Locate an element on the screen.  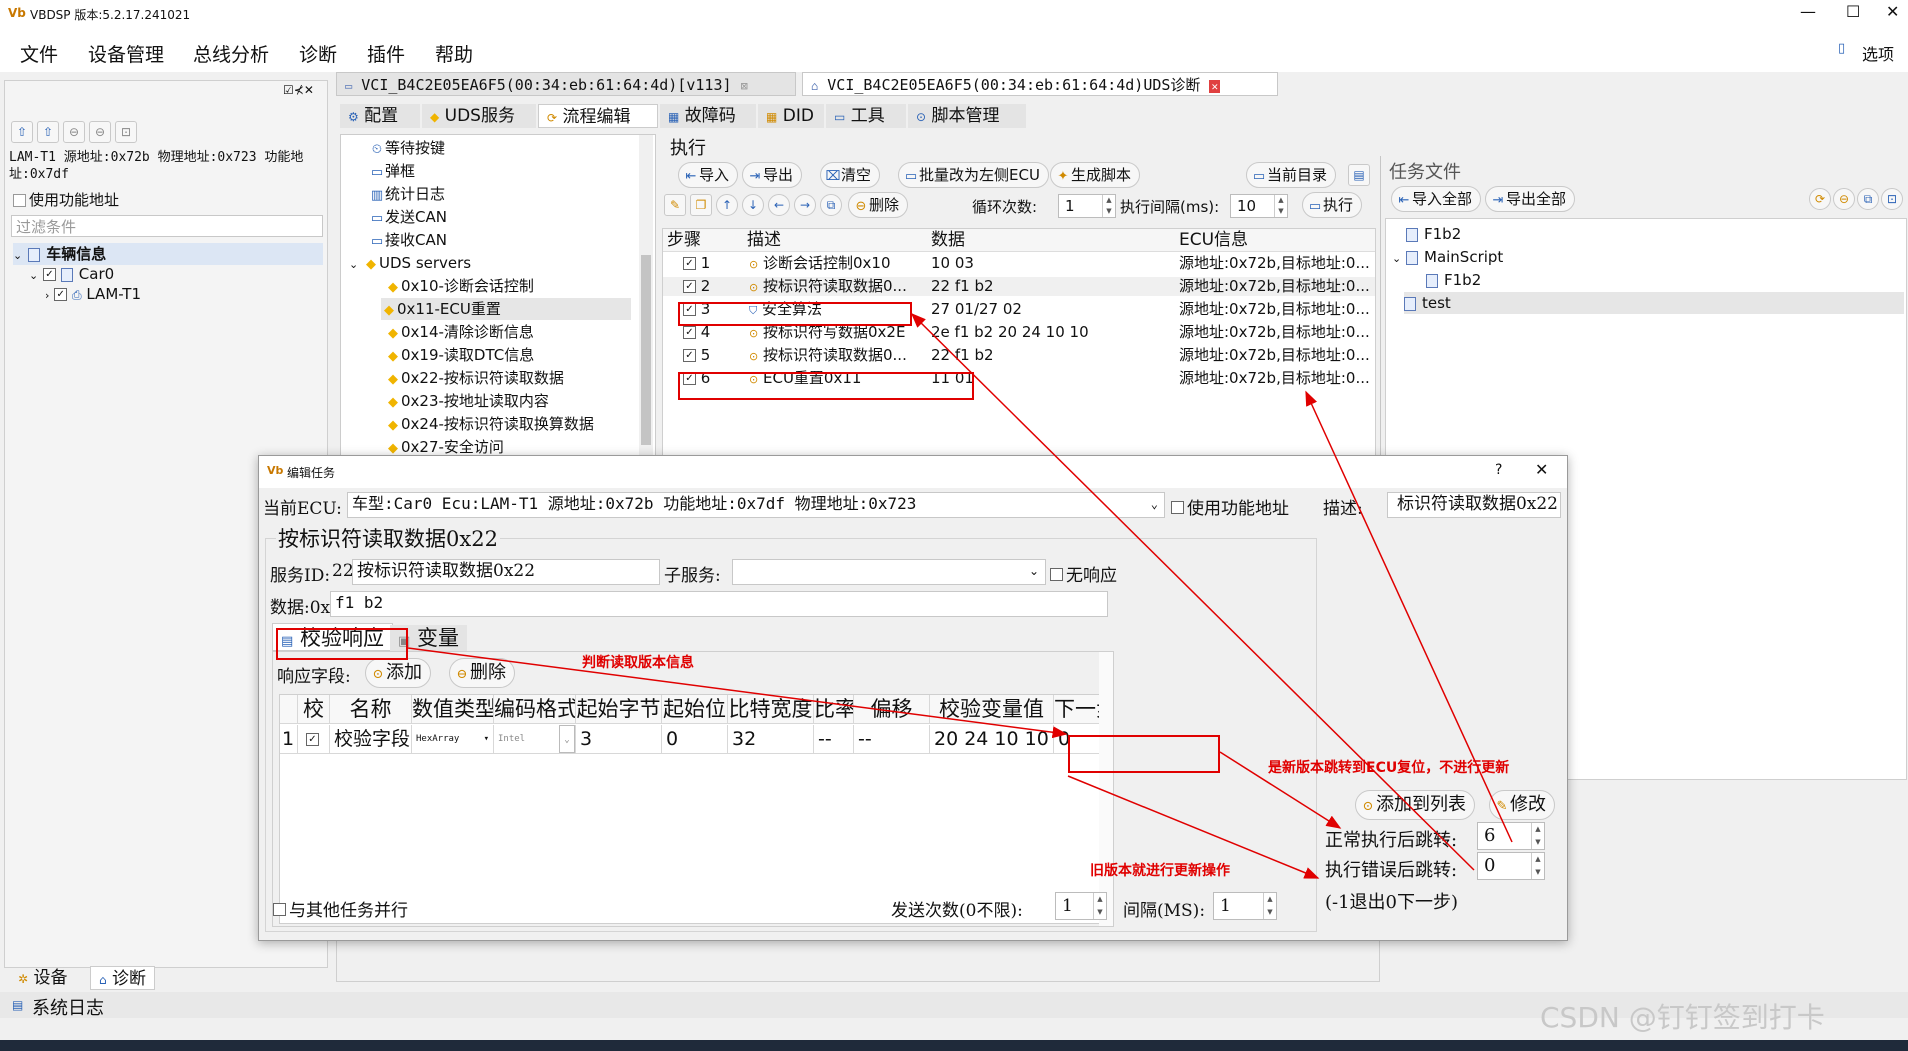
left-tool-1-icon: ⇧ is located at coordinates (22, 132).